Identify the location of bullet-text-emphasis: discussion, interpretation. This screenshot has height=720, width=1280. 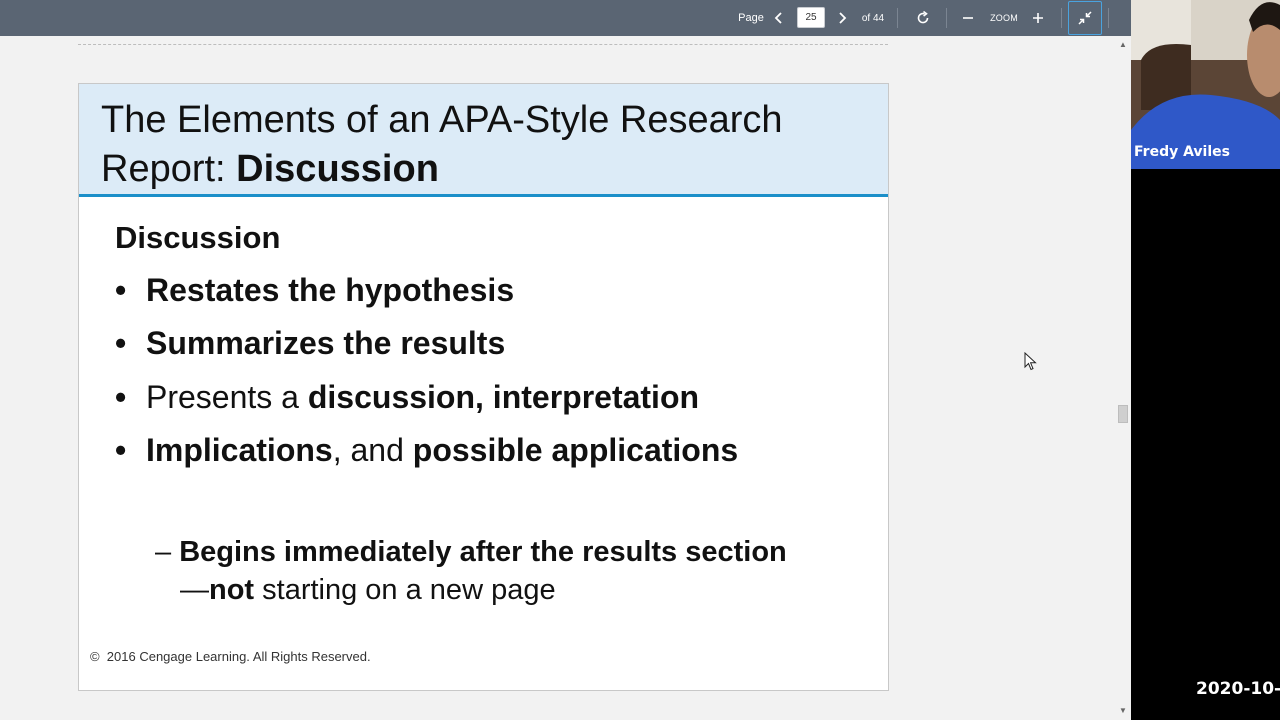
(503, 397).